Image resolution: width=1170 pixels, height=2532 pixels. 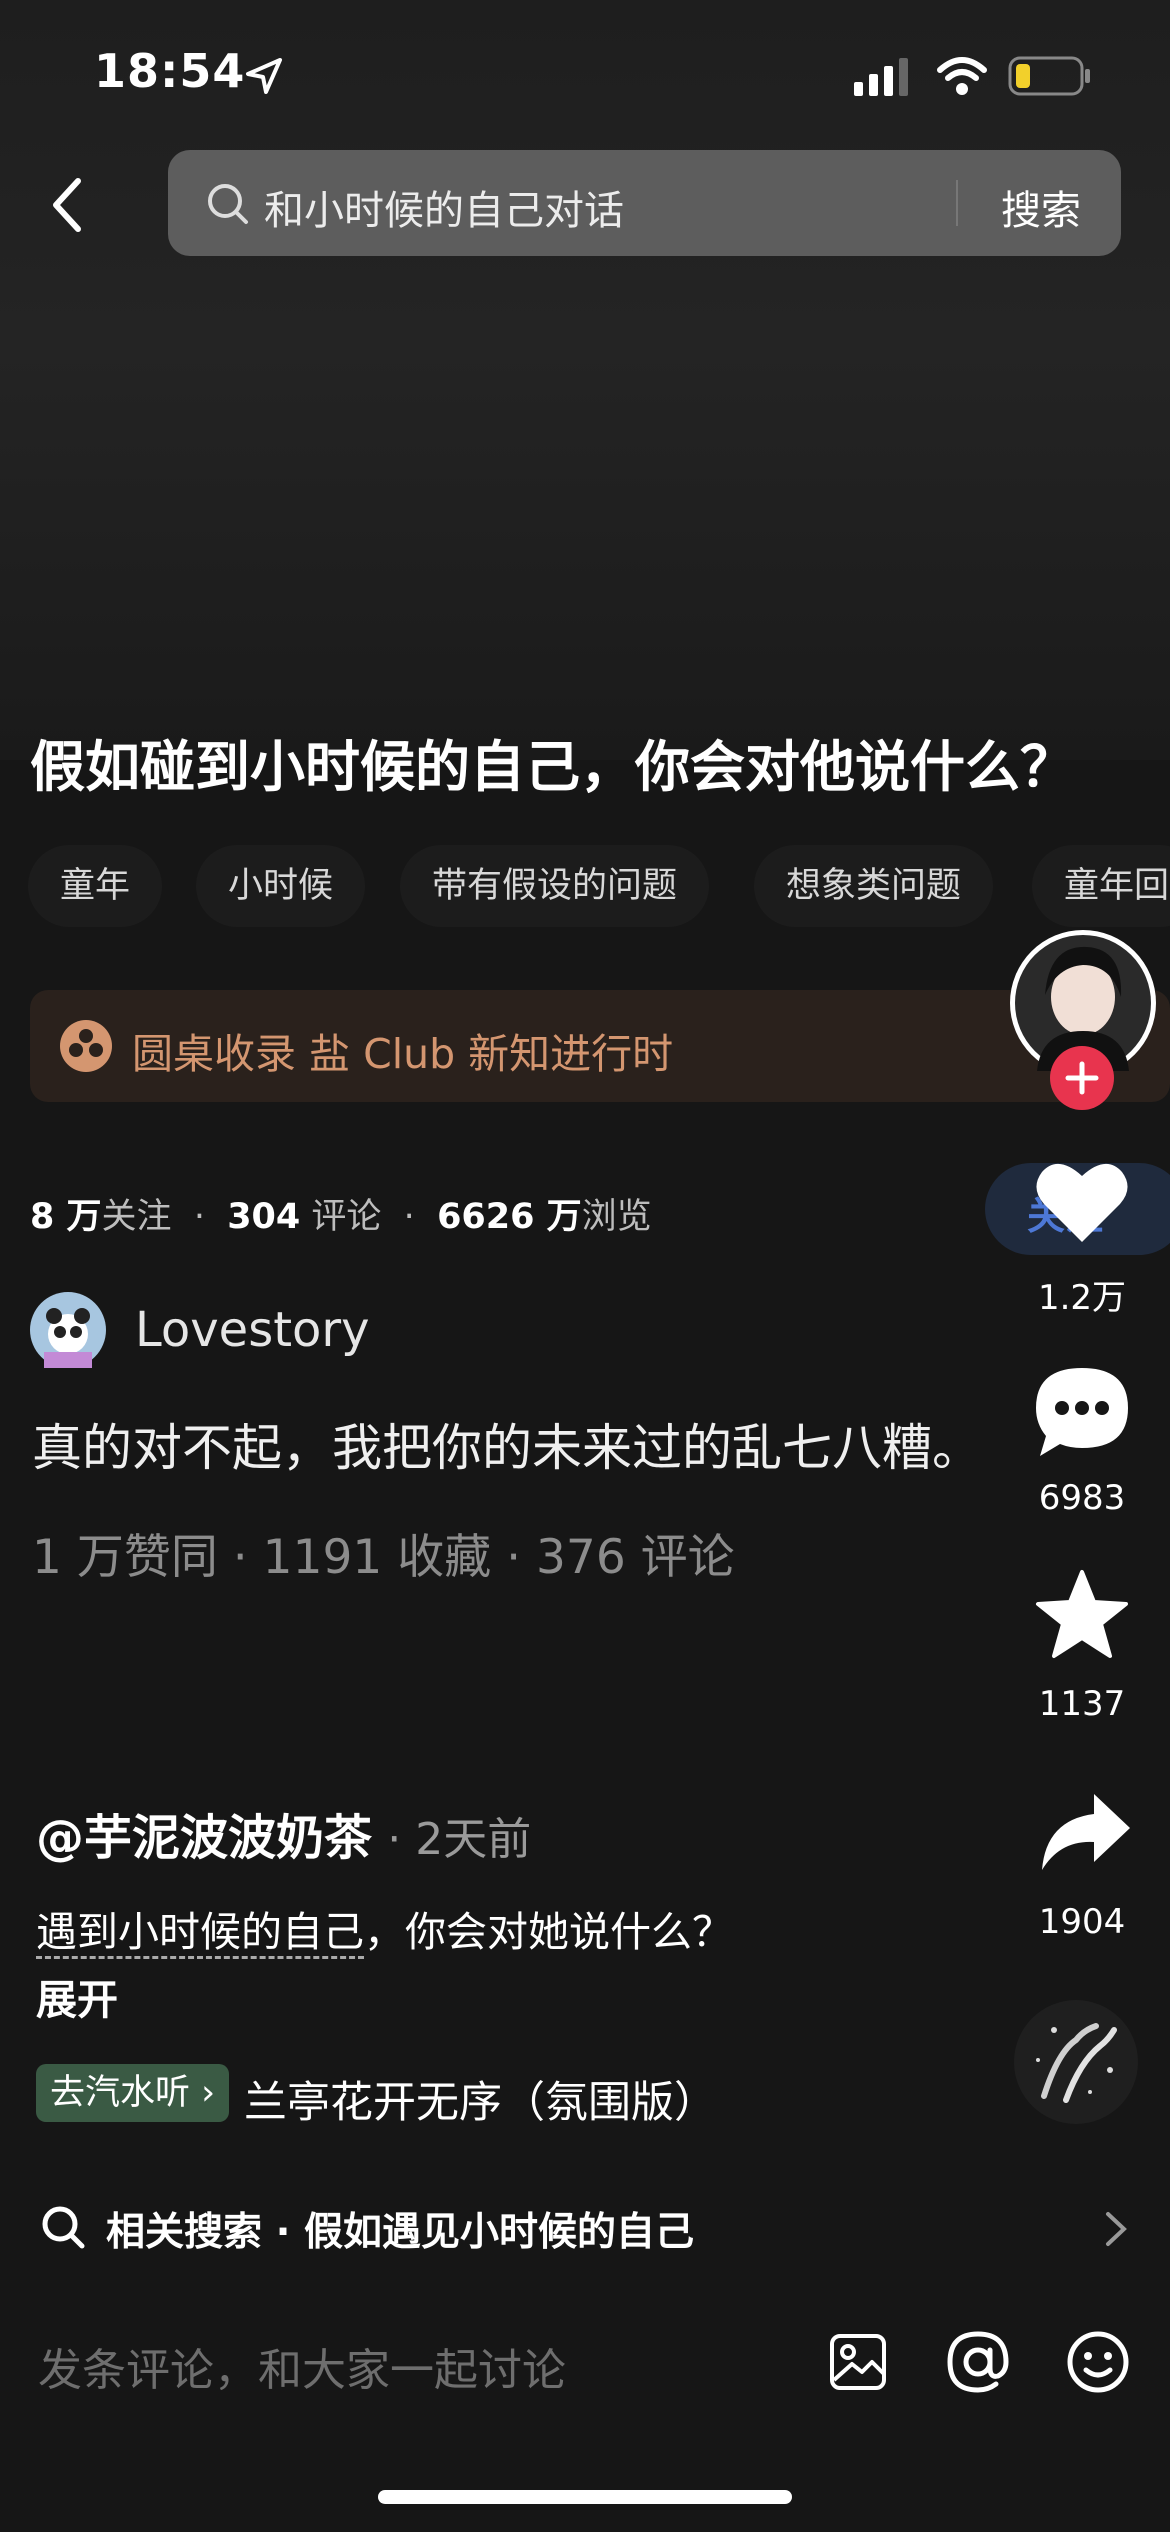 I want to click on chevron-right-icon, so click(x=1116, y=2229).